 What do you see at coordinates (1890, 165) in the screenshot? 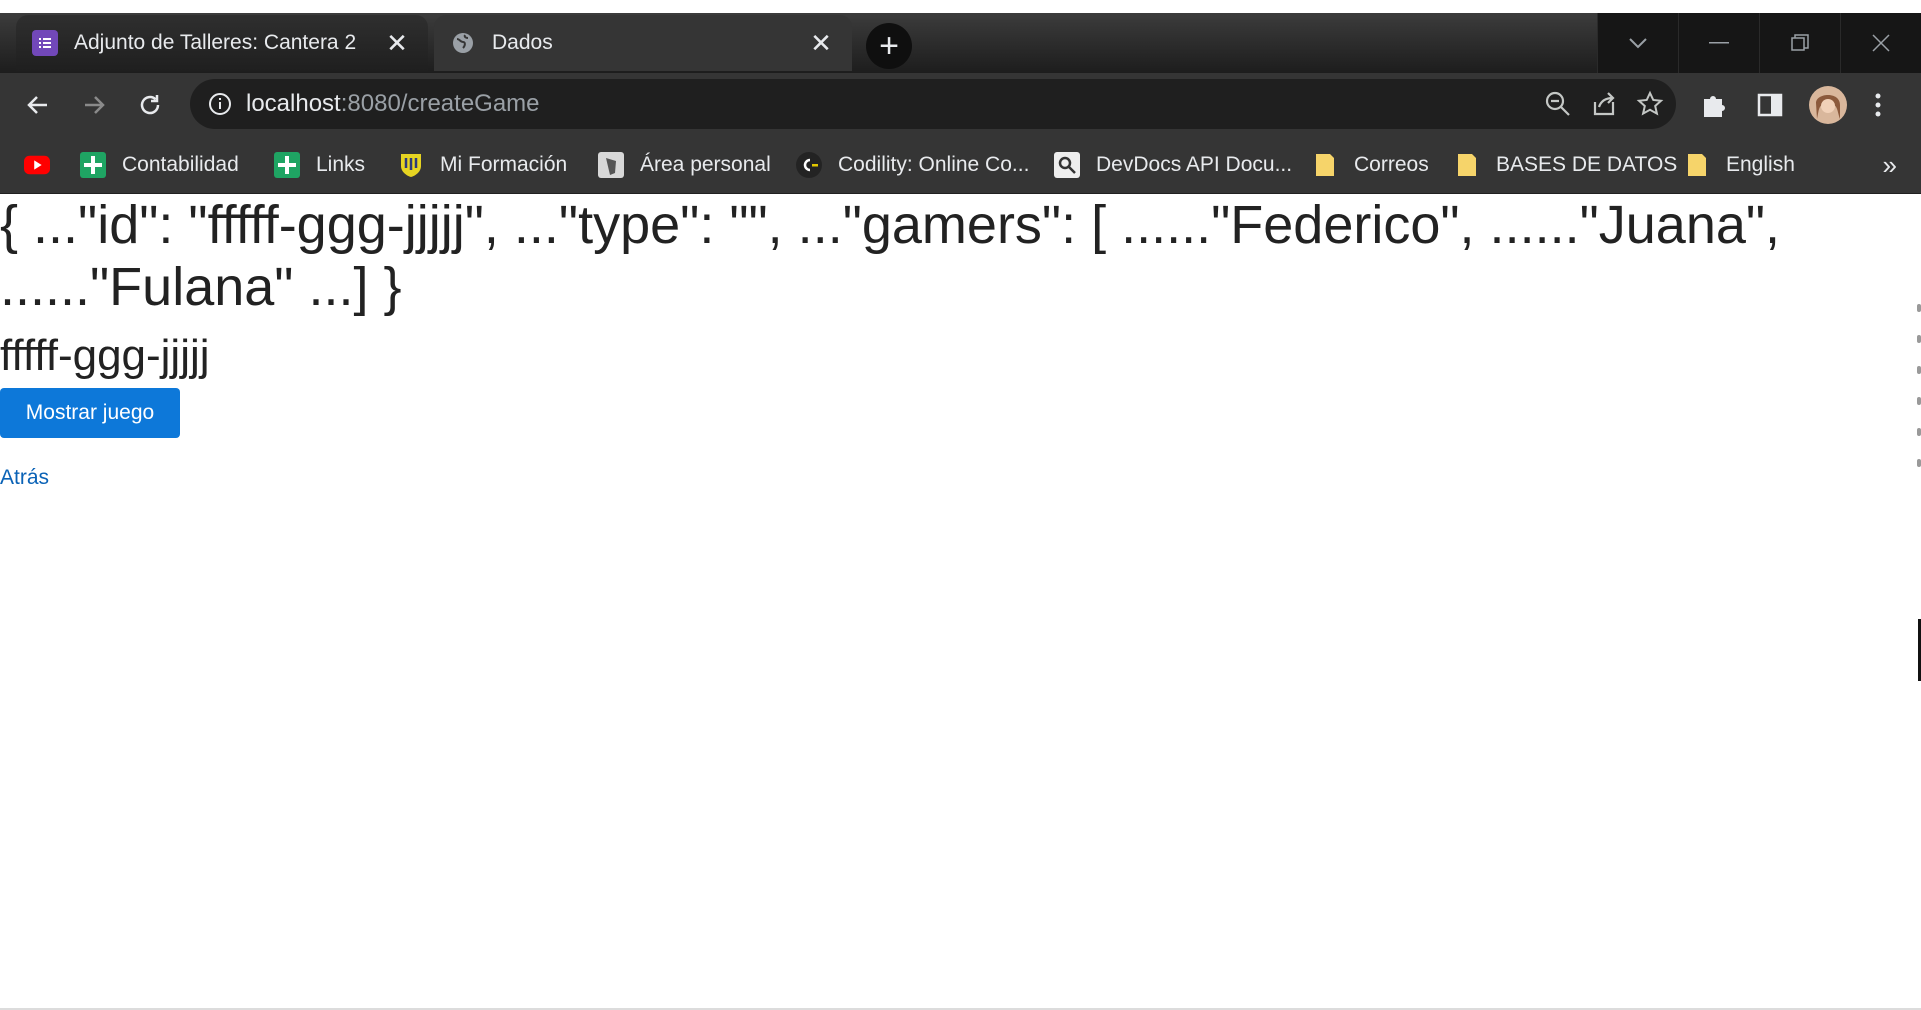
I see `more-bookmarks-button: »` at bounding box center [1890, 165].